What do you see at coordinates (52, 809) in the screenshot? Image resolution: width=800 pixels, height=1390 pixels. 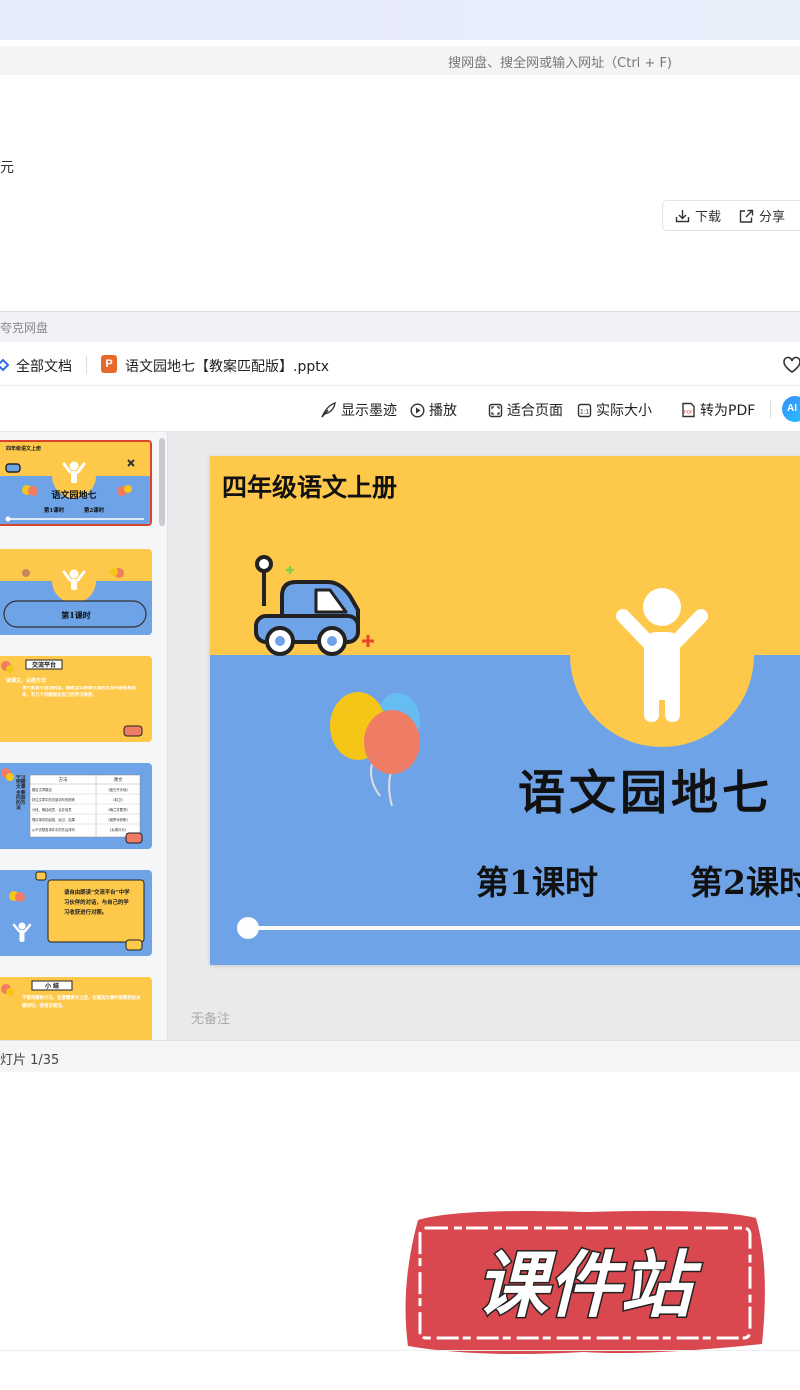 I see `svg-text: 分段，概括段意，合并段意` at bounding box center [52, 809].